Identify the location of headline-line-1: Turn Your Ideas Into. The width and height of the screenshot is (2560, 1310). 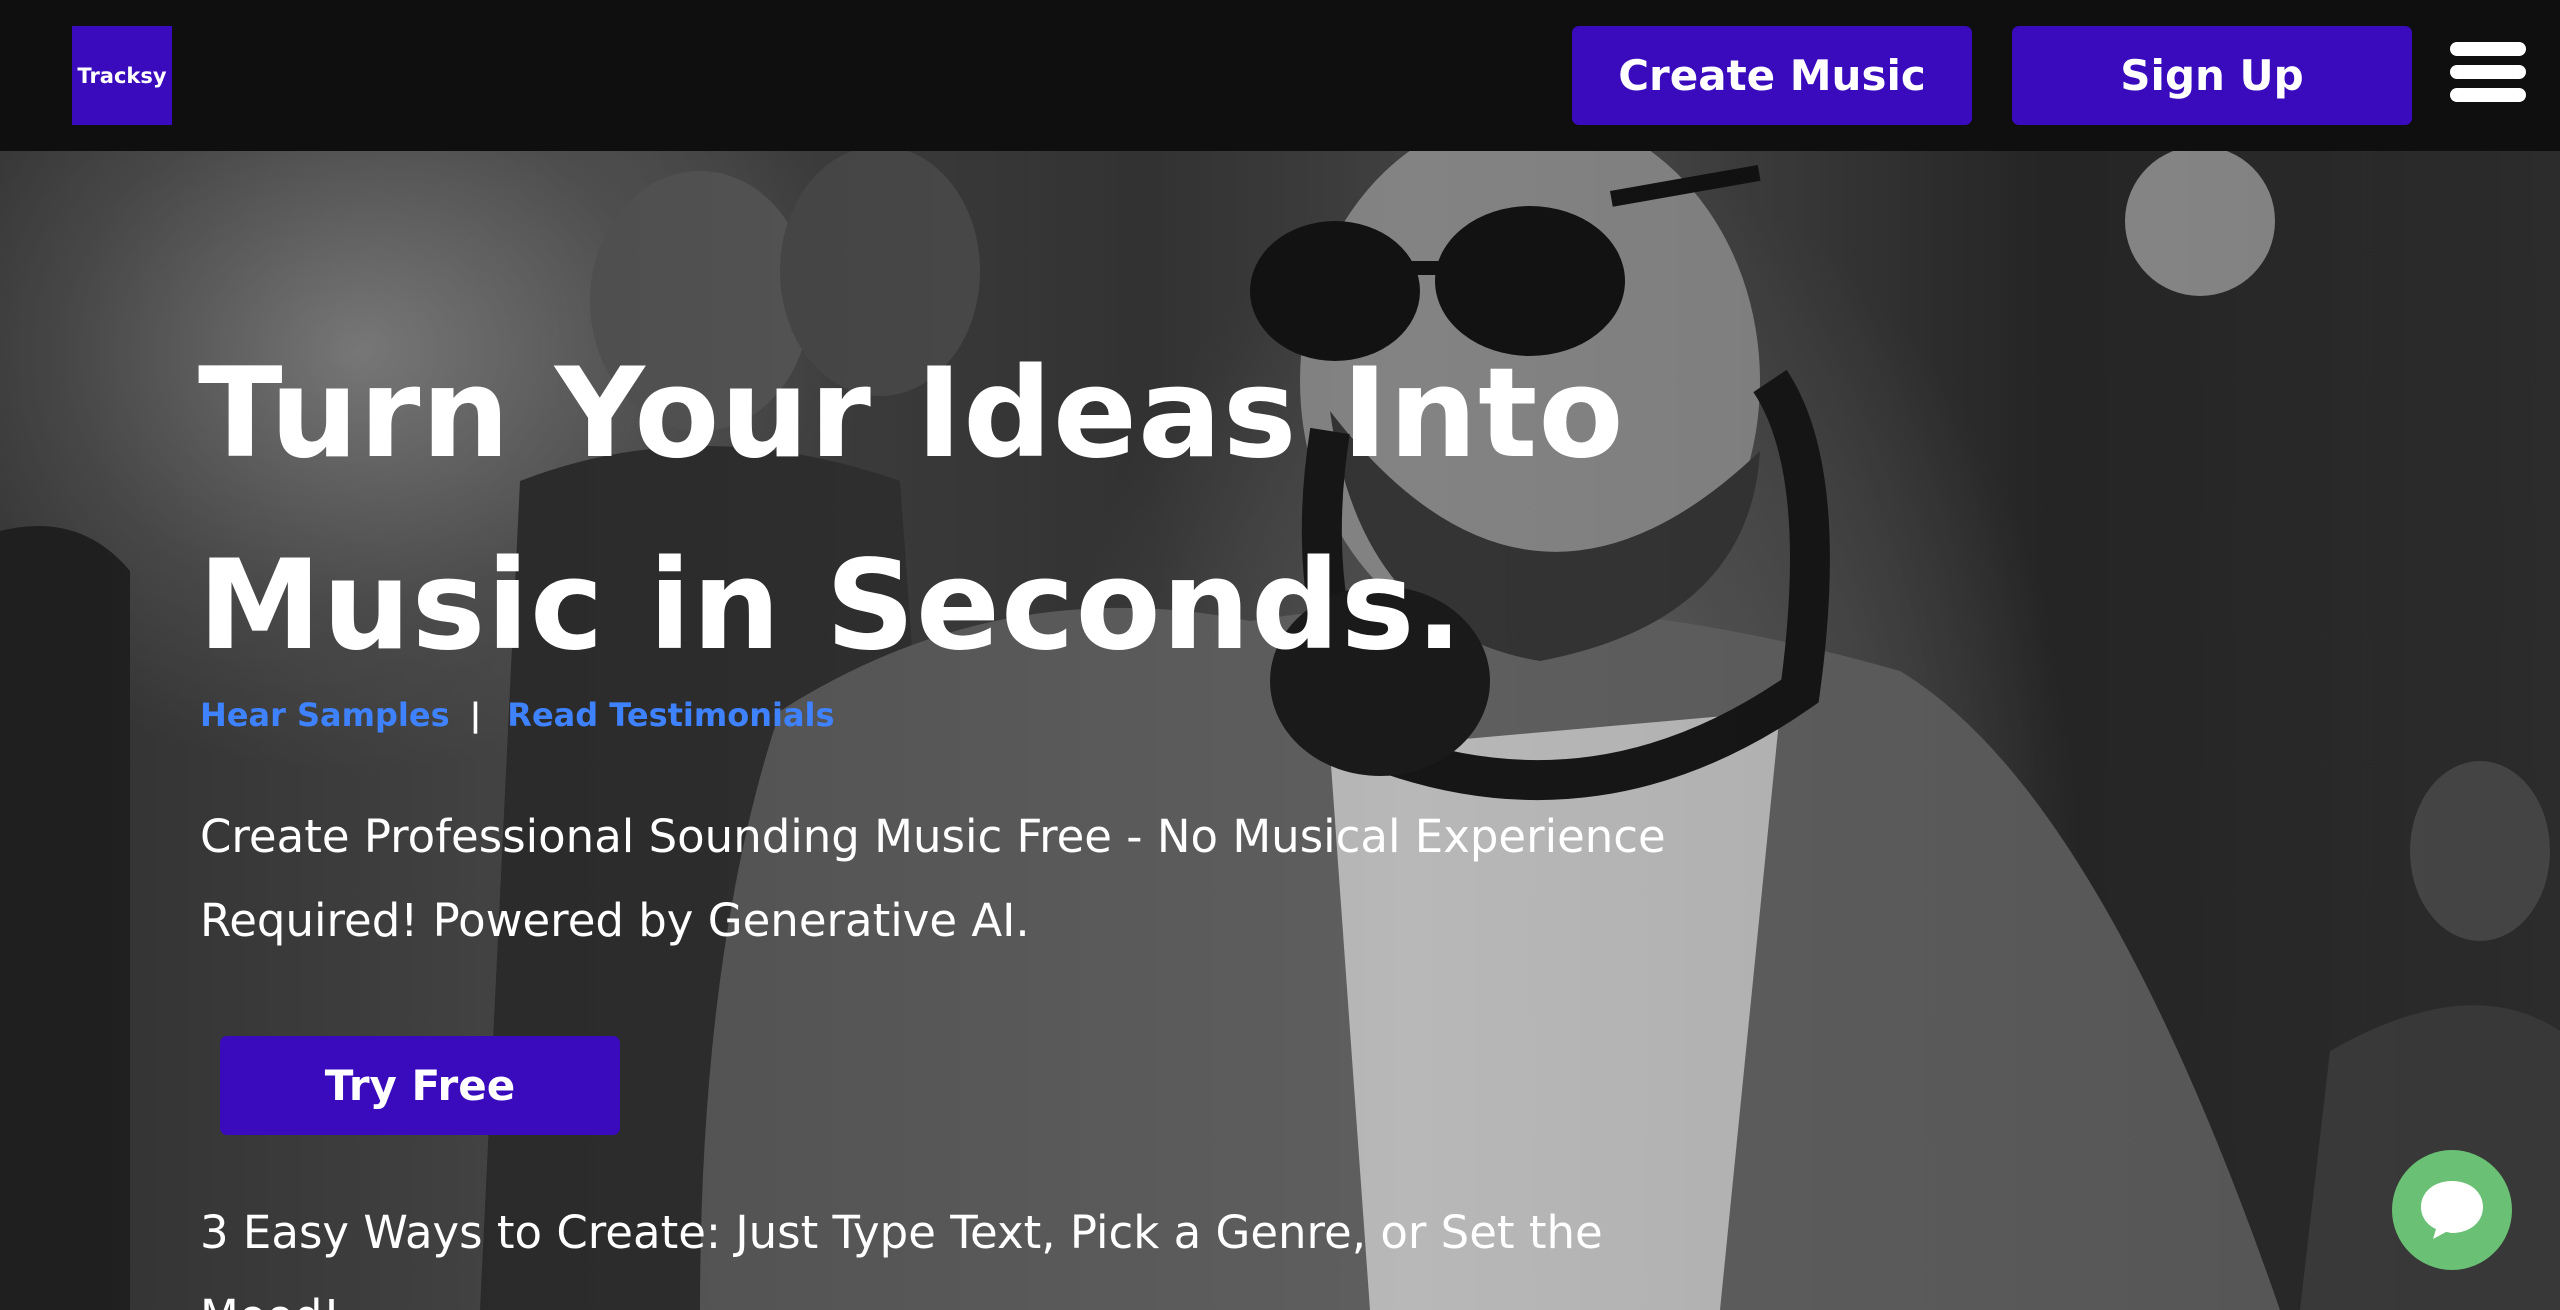
(911, 414).